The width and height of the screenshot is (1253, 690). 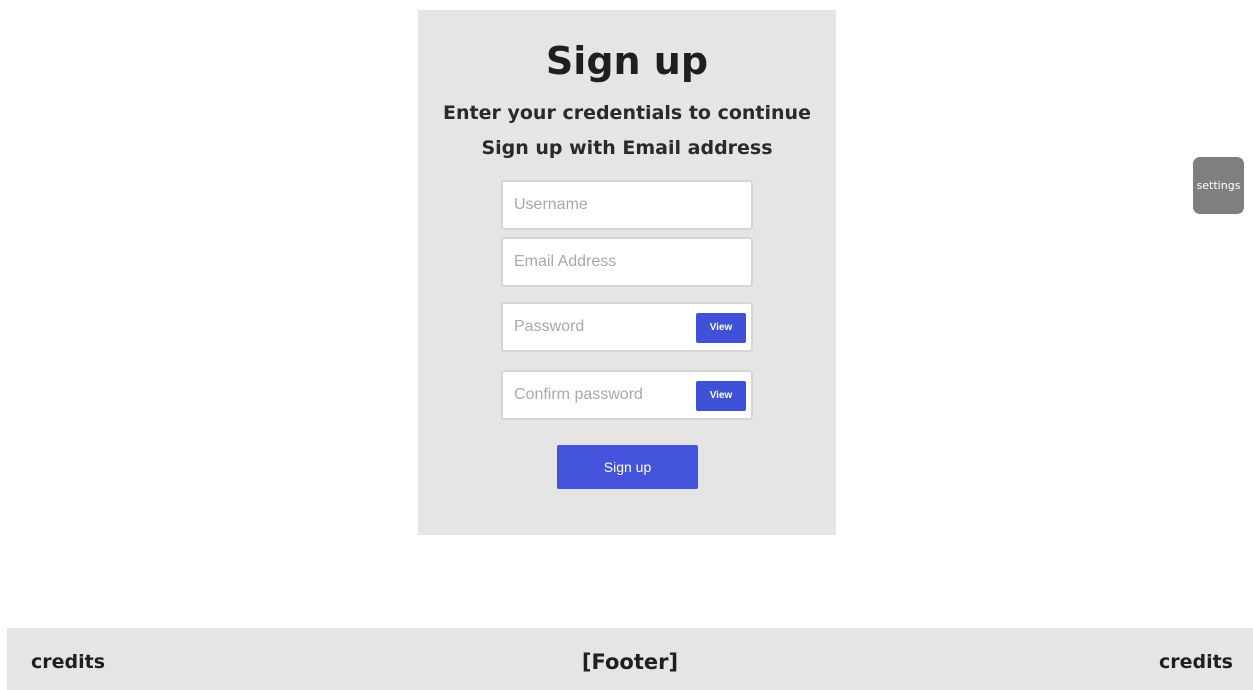 What do you see at coordinates (598, 395) in the screenshot?
I see `confirm-password-input` at bounding box center [598, 395].